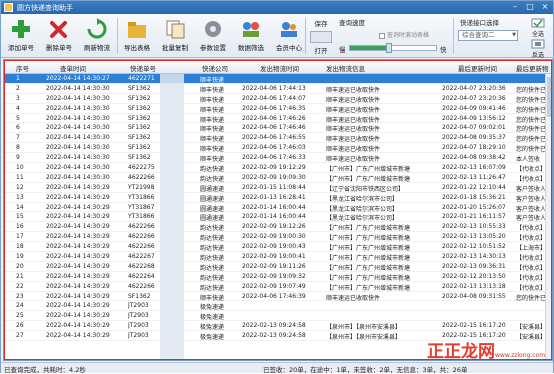 This screenshot has height=374, width=554. Describe the element at coordinates (515, 7) in the screenshot. I see `minimize-button: –` at that location.